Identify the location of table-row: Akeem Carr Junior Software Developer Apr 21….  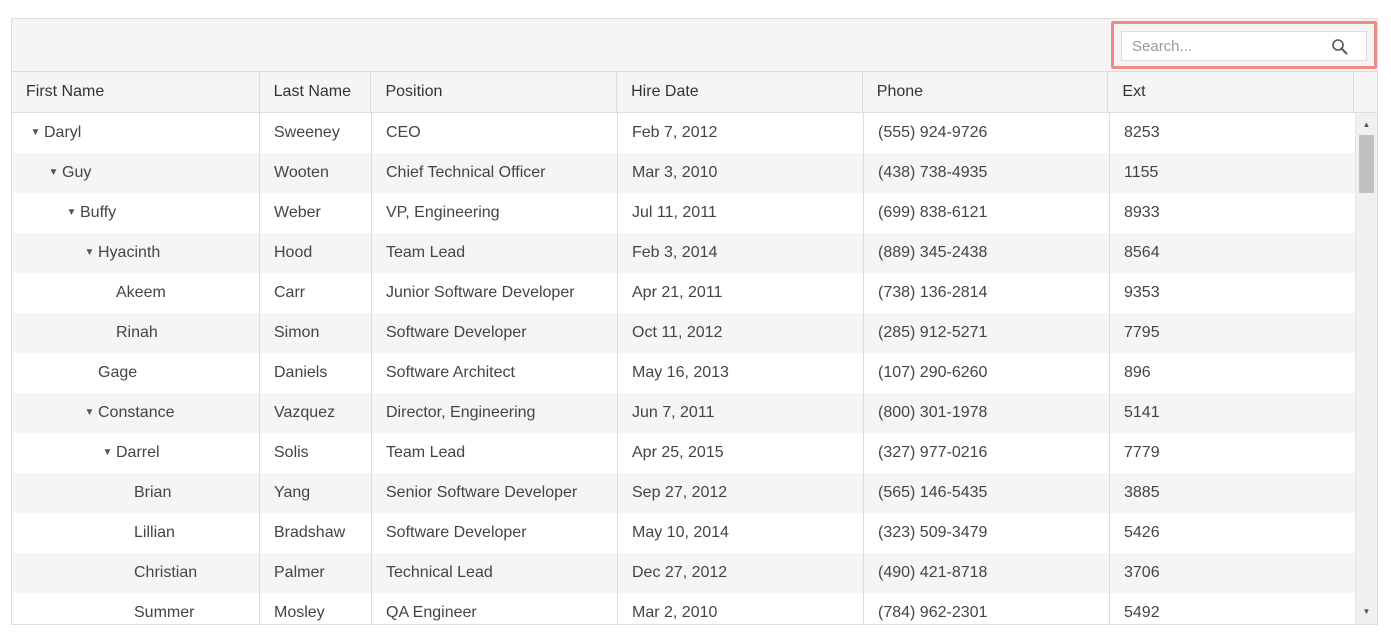
(684, 293).